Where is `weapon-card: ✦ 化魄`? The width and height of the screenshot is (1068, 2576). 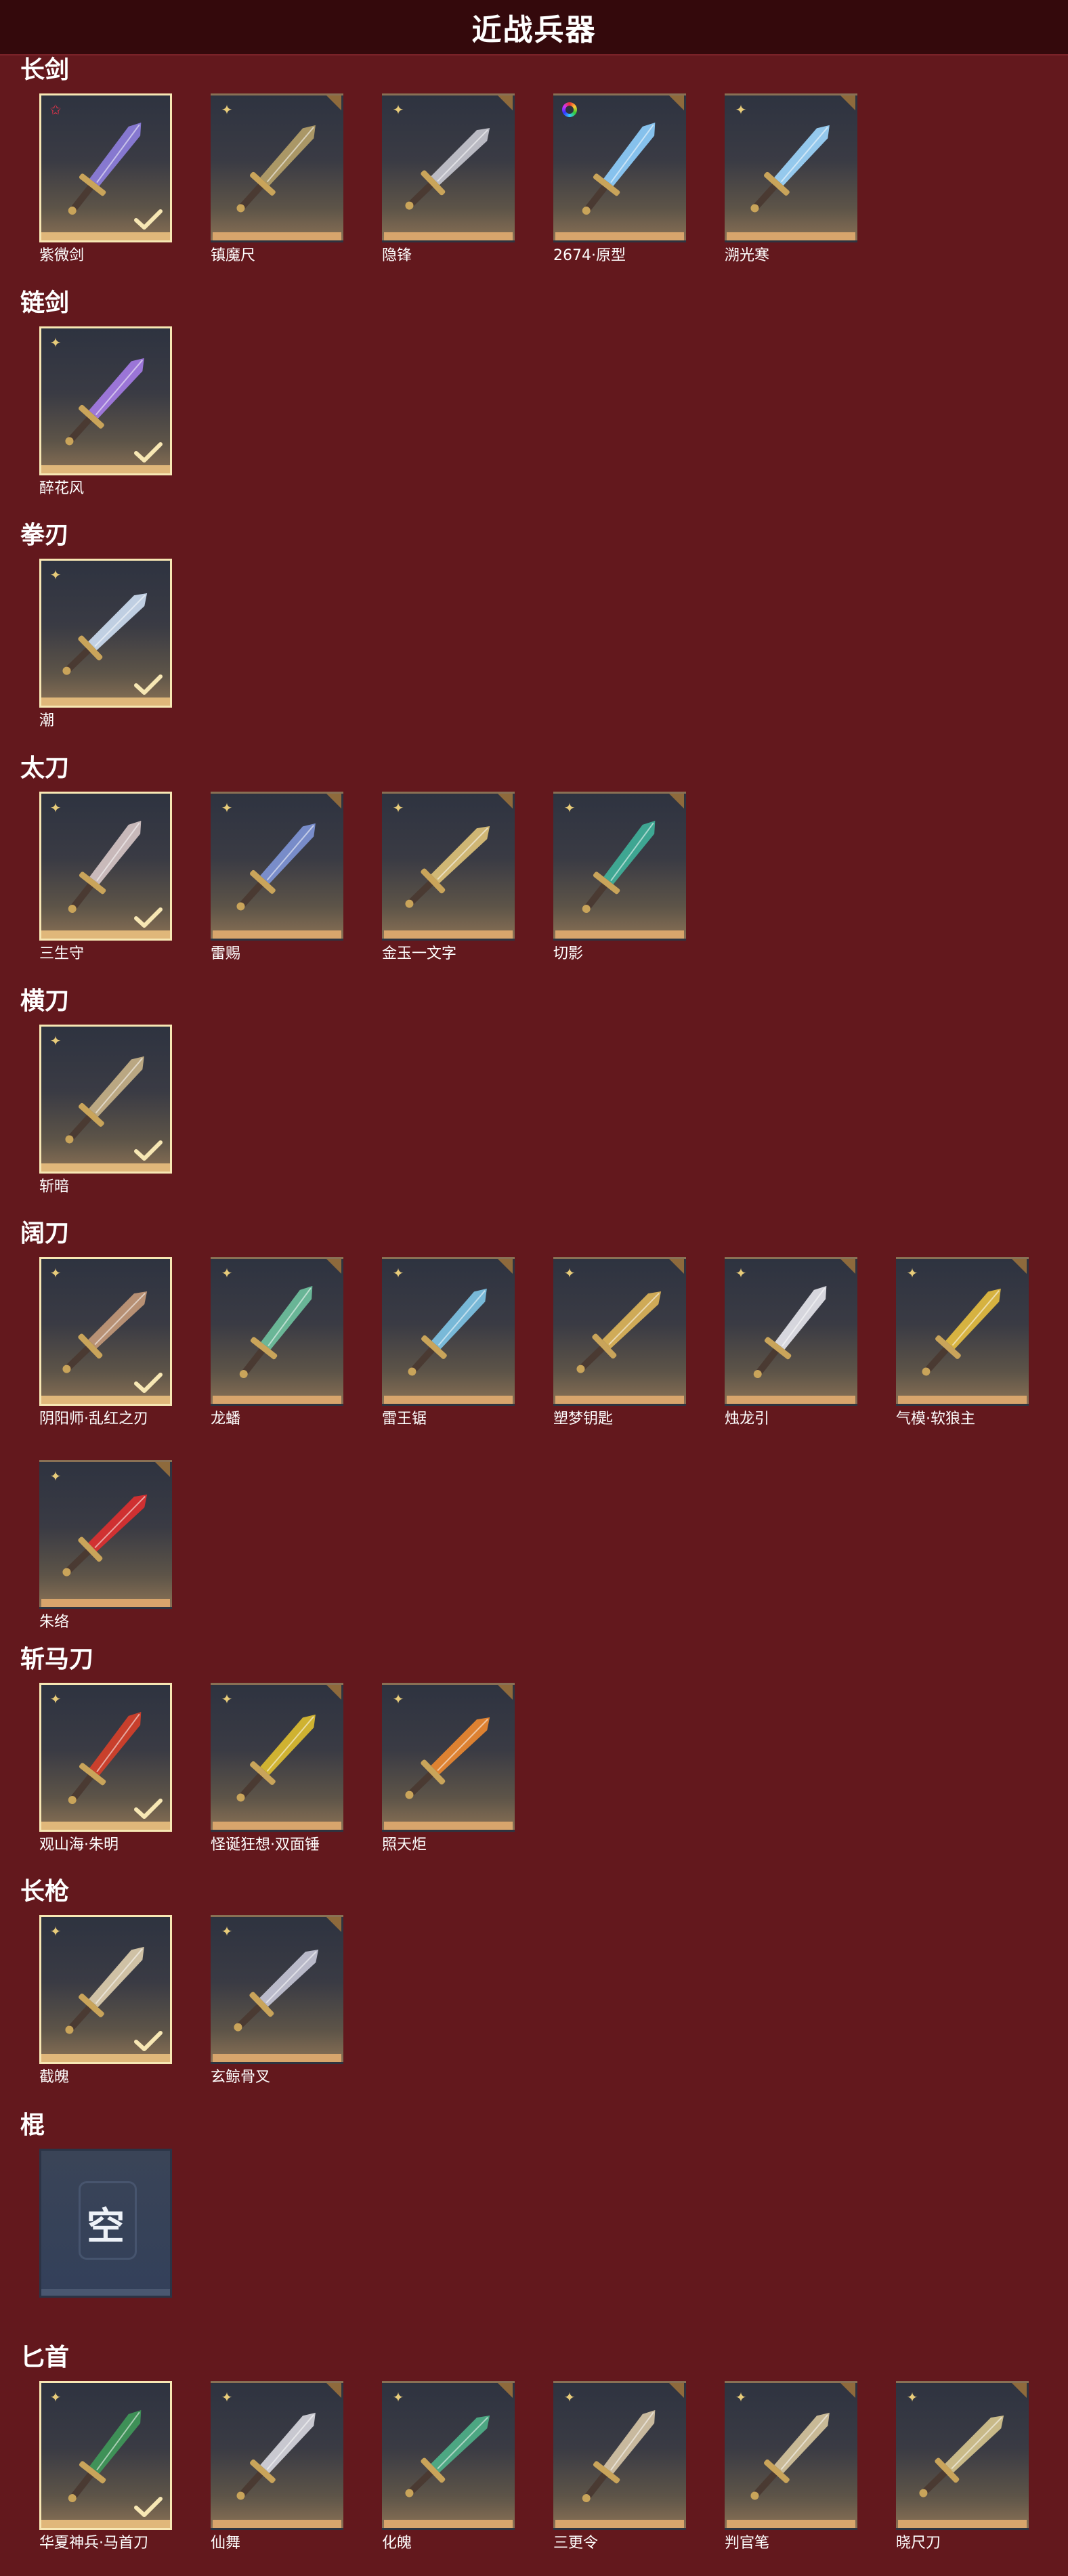 weapon-card: ✦ 化魄 is located at coordinates (448, 2467).